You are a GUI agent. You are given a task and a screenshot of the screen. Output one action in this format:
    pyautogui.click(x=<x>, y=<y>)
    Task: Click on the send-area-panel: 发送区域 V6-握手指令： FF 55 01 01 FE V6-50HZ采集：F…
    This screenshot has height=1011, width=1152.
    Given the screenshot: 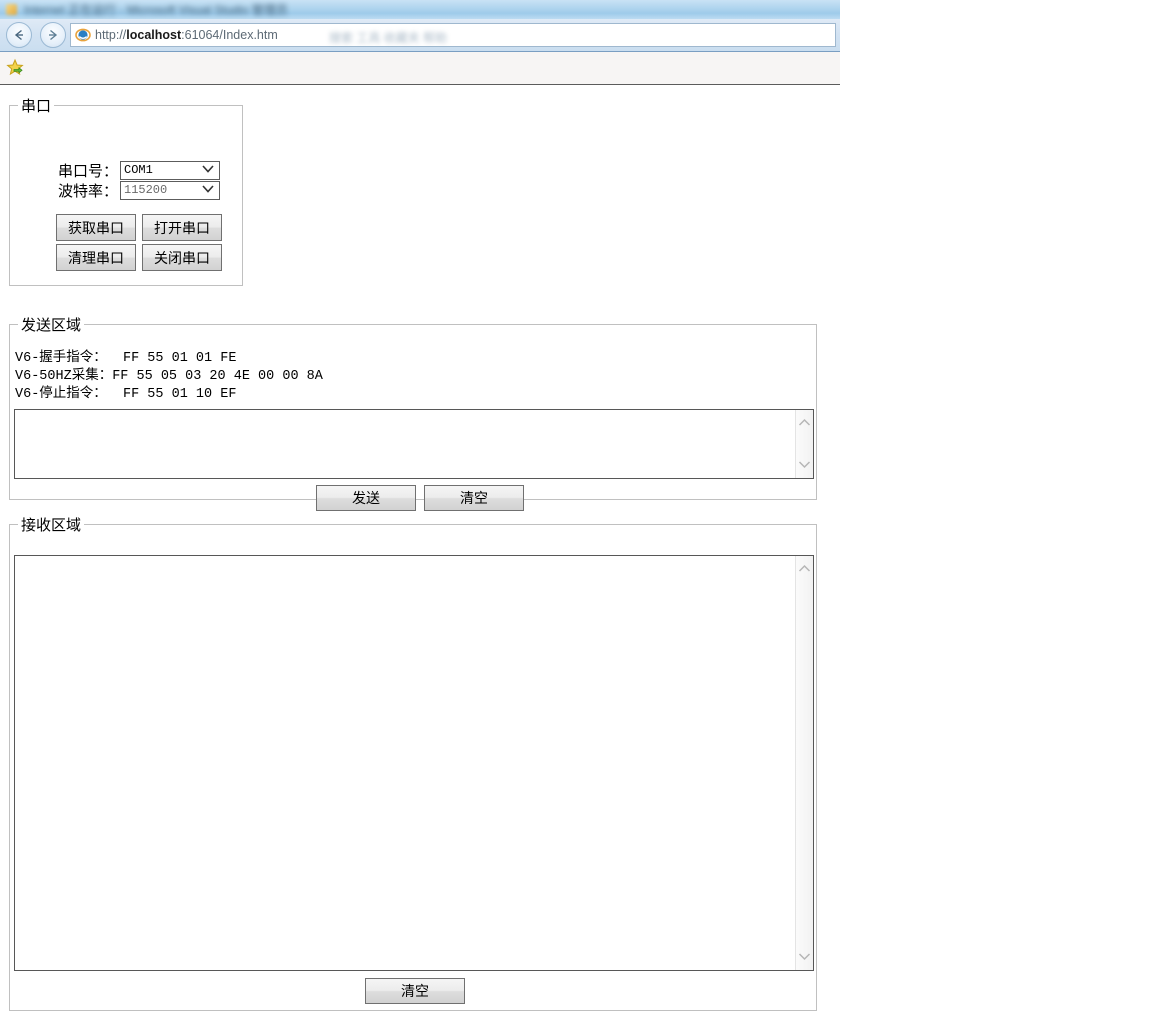 What is the action you would take?
    pyautogui.click(x=413, y=412)
    